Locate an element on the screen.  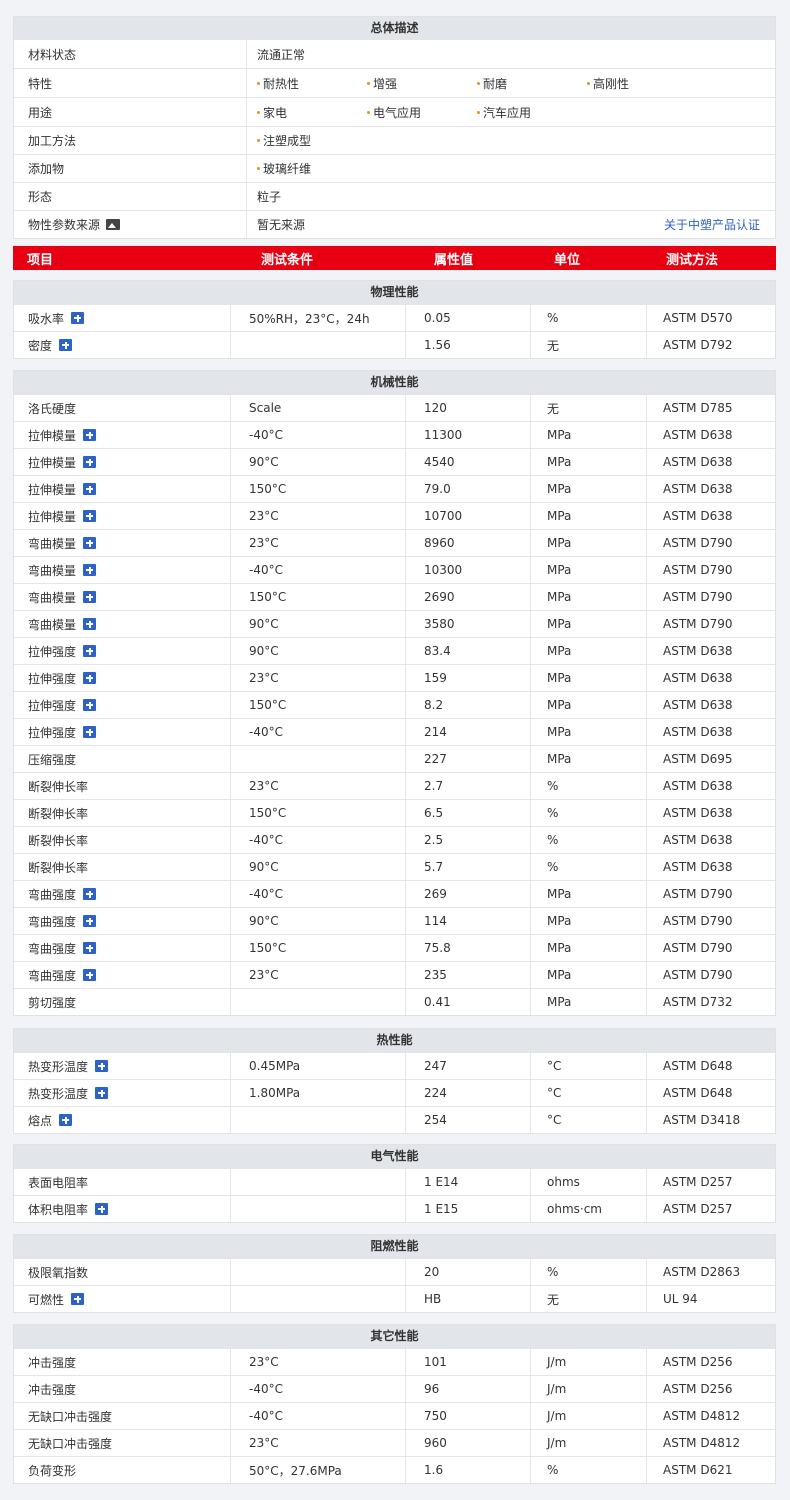
value-cell: 2690 is located at coordinates (467, 597).